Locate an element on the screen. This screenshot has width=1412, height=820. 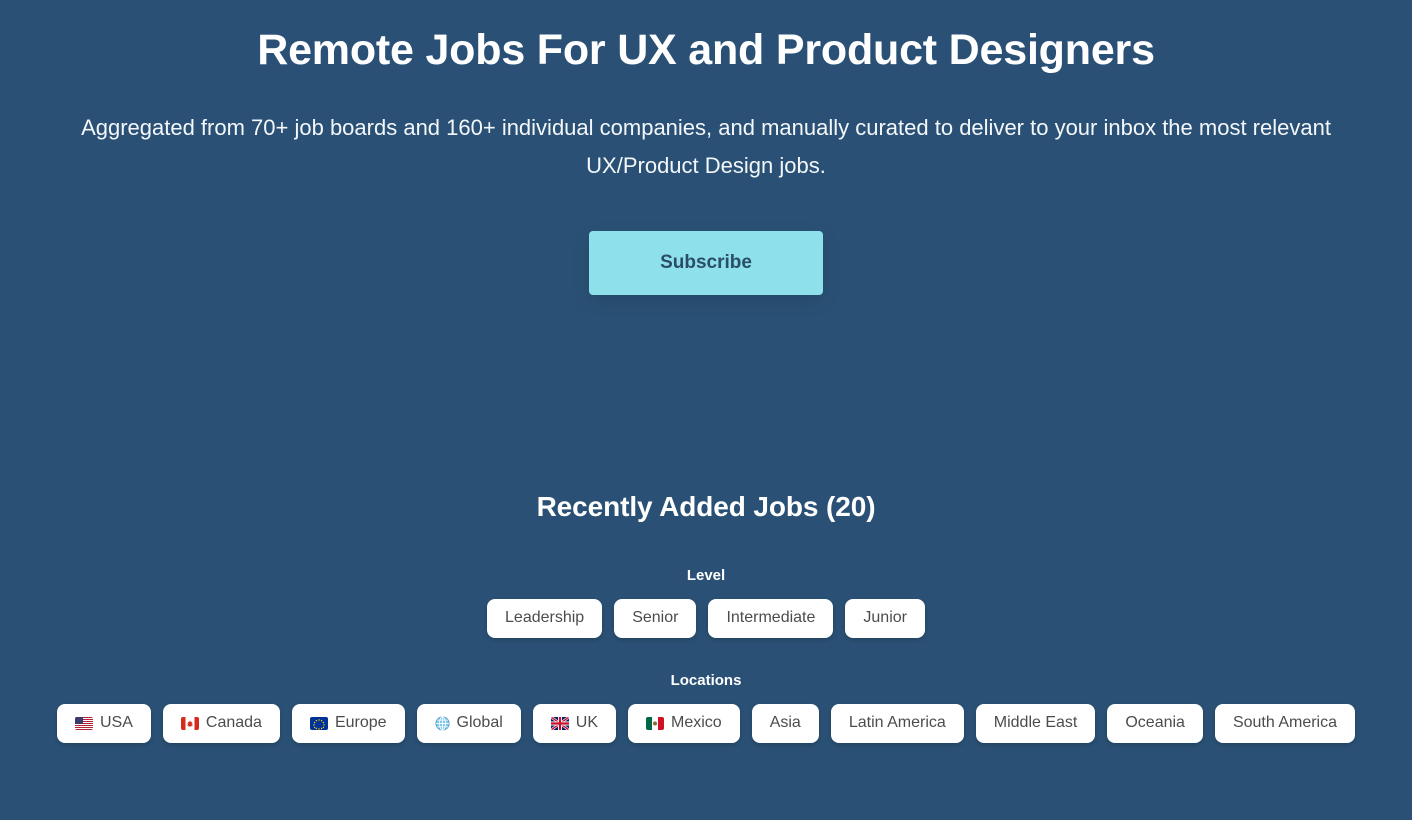
chip-locations-global: Global is located at coordinates (468, 724).